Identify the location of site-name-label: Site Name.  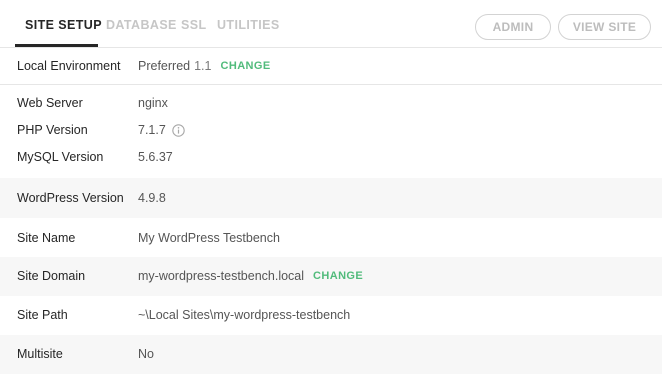
(46, 238).